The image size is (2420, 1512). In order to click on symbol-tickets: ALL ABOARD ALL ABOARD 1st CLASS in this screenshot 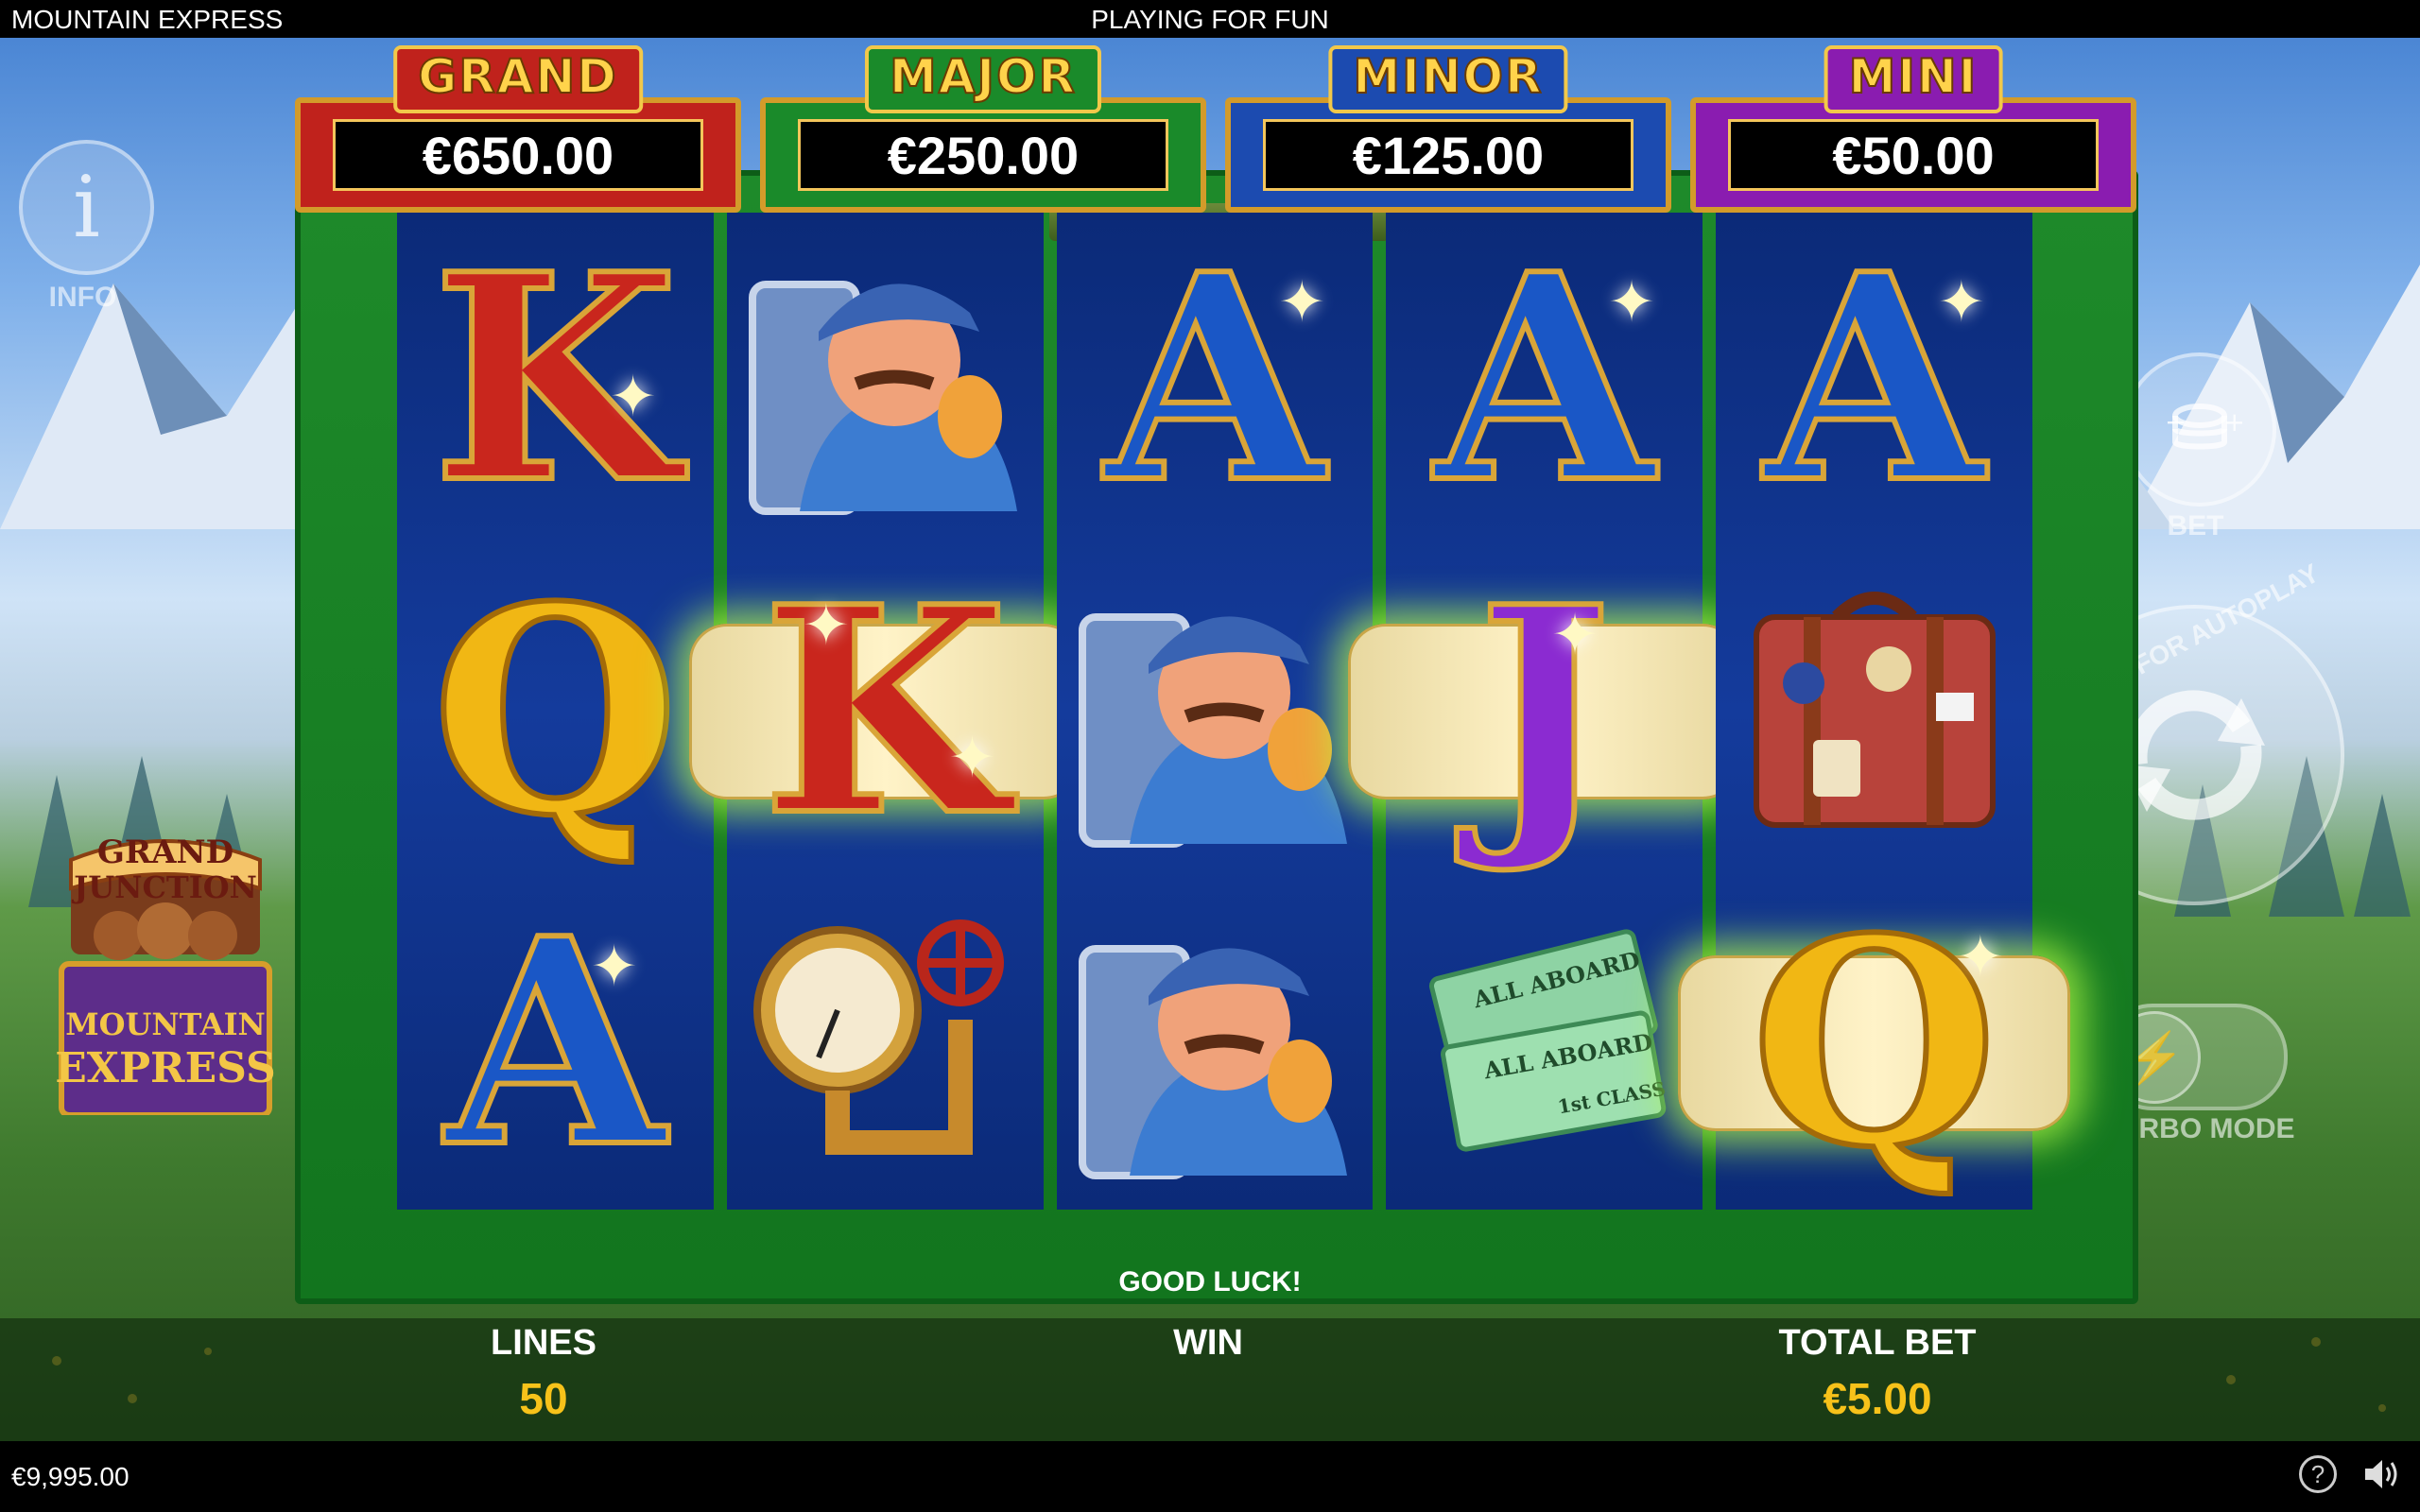, I will do `click(1544, 1043)`.